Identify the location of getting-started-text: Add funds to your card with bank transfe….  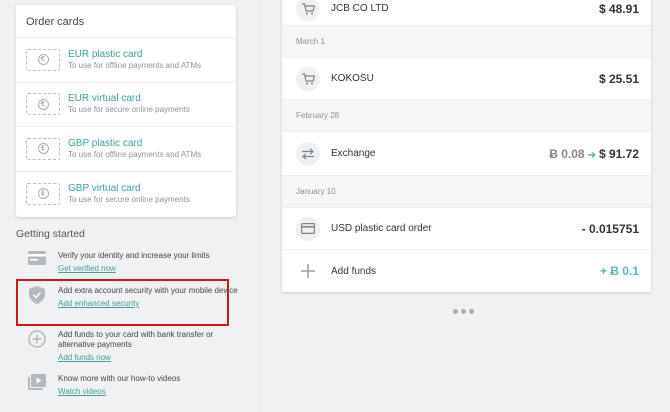
(136, 339).